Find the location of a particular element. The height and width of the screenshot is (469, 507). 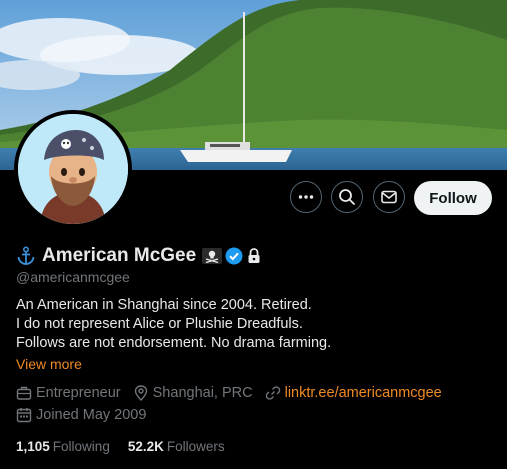

more-button is located at coordinates (306, 197).